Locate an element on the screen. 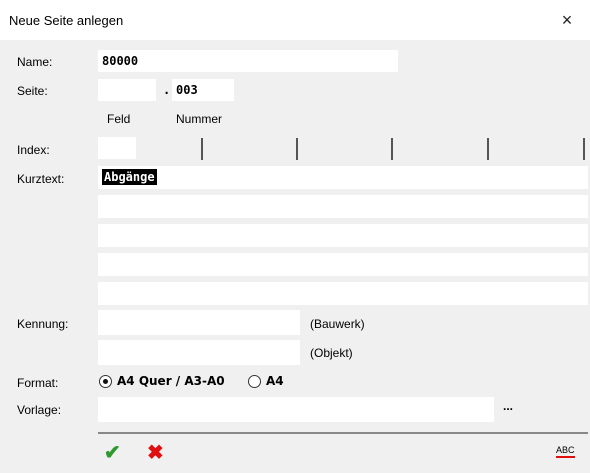  format-a4-radio is located at coordinates (254, 381).